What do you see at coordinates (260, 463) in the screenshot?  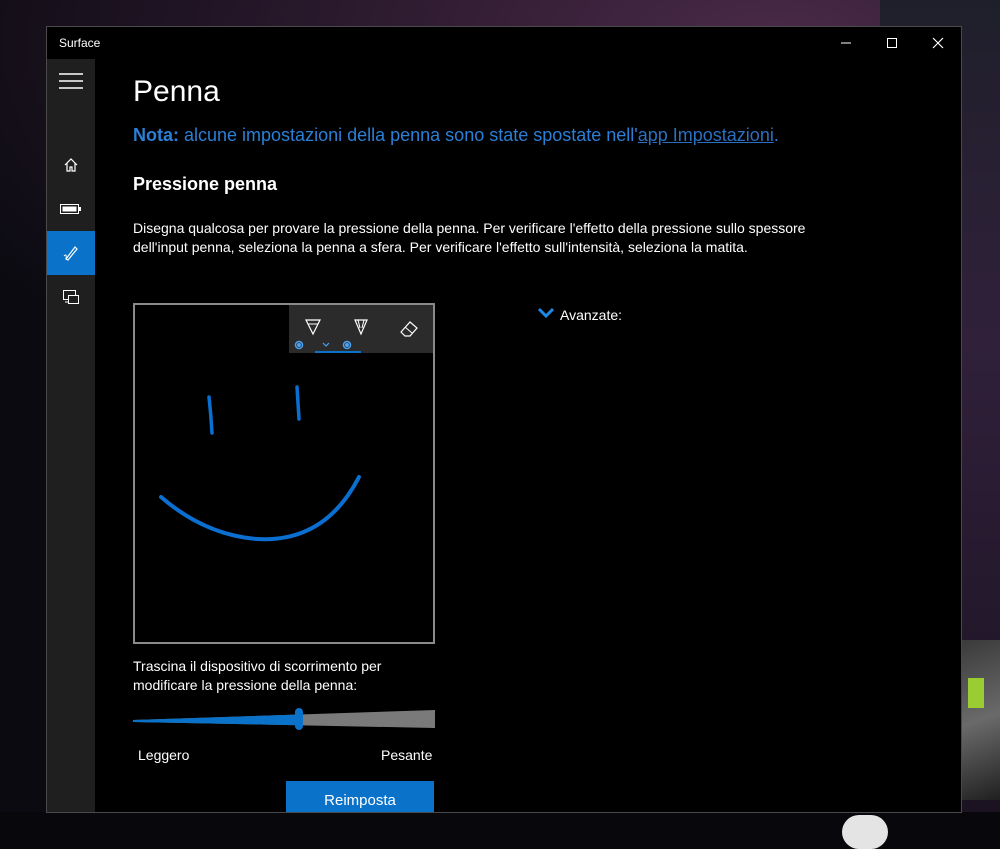 I see `ink-sketch` at bounding box center [260, 463].